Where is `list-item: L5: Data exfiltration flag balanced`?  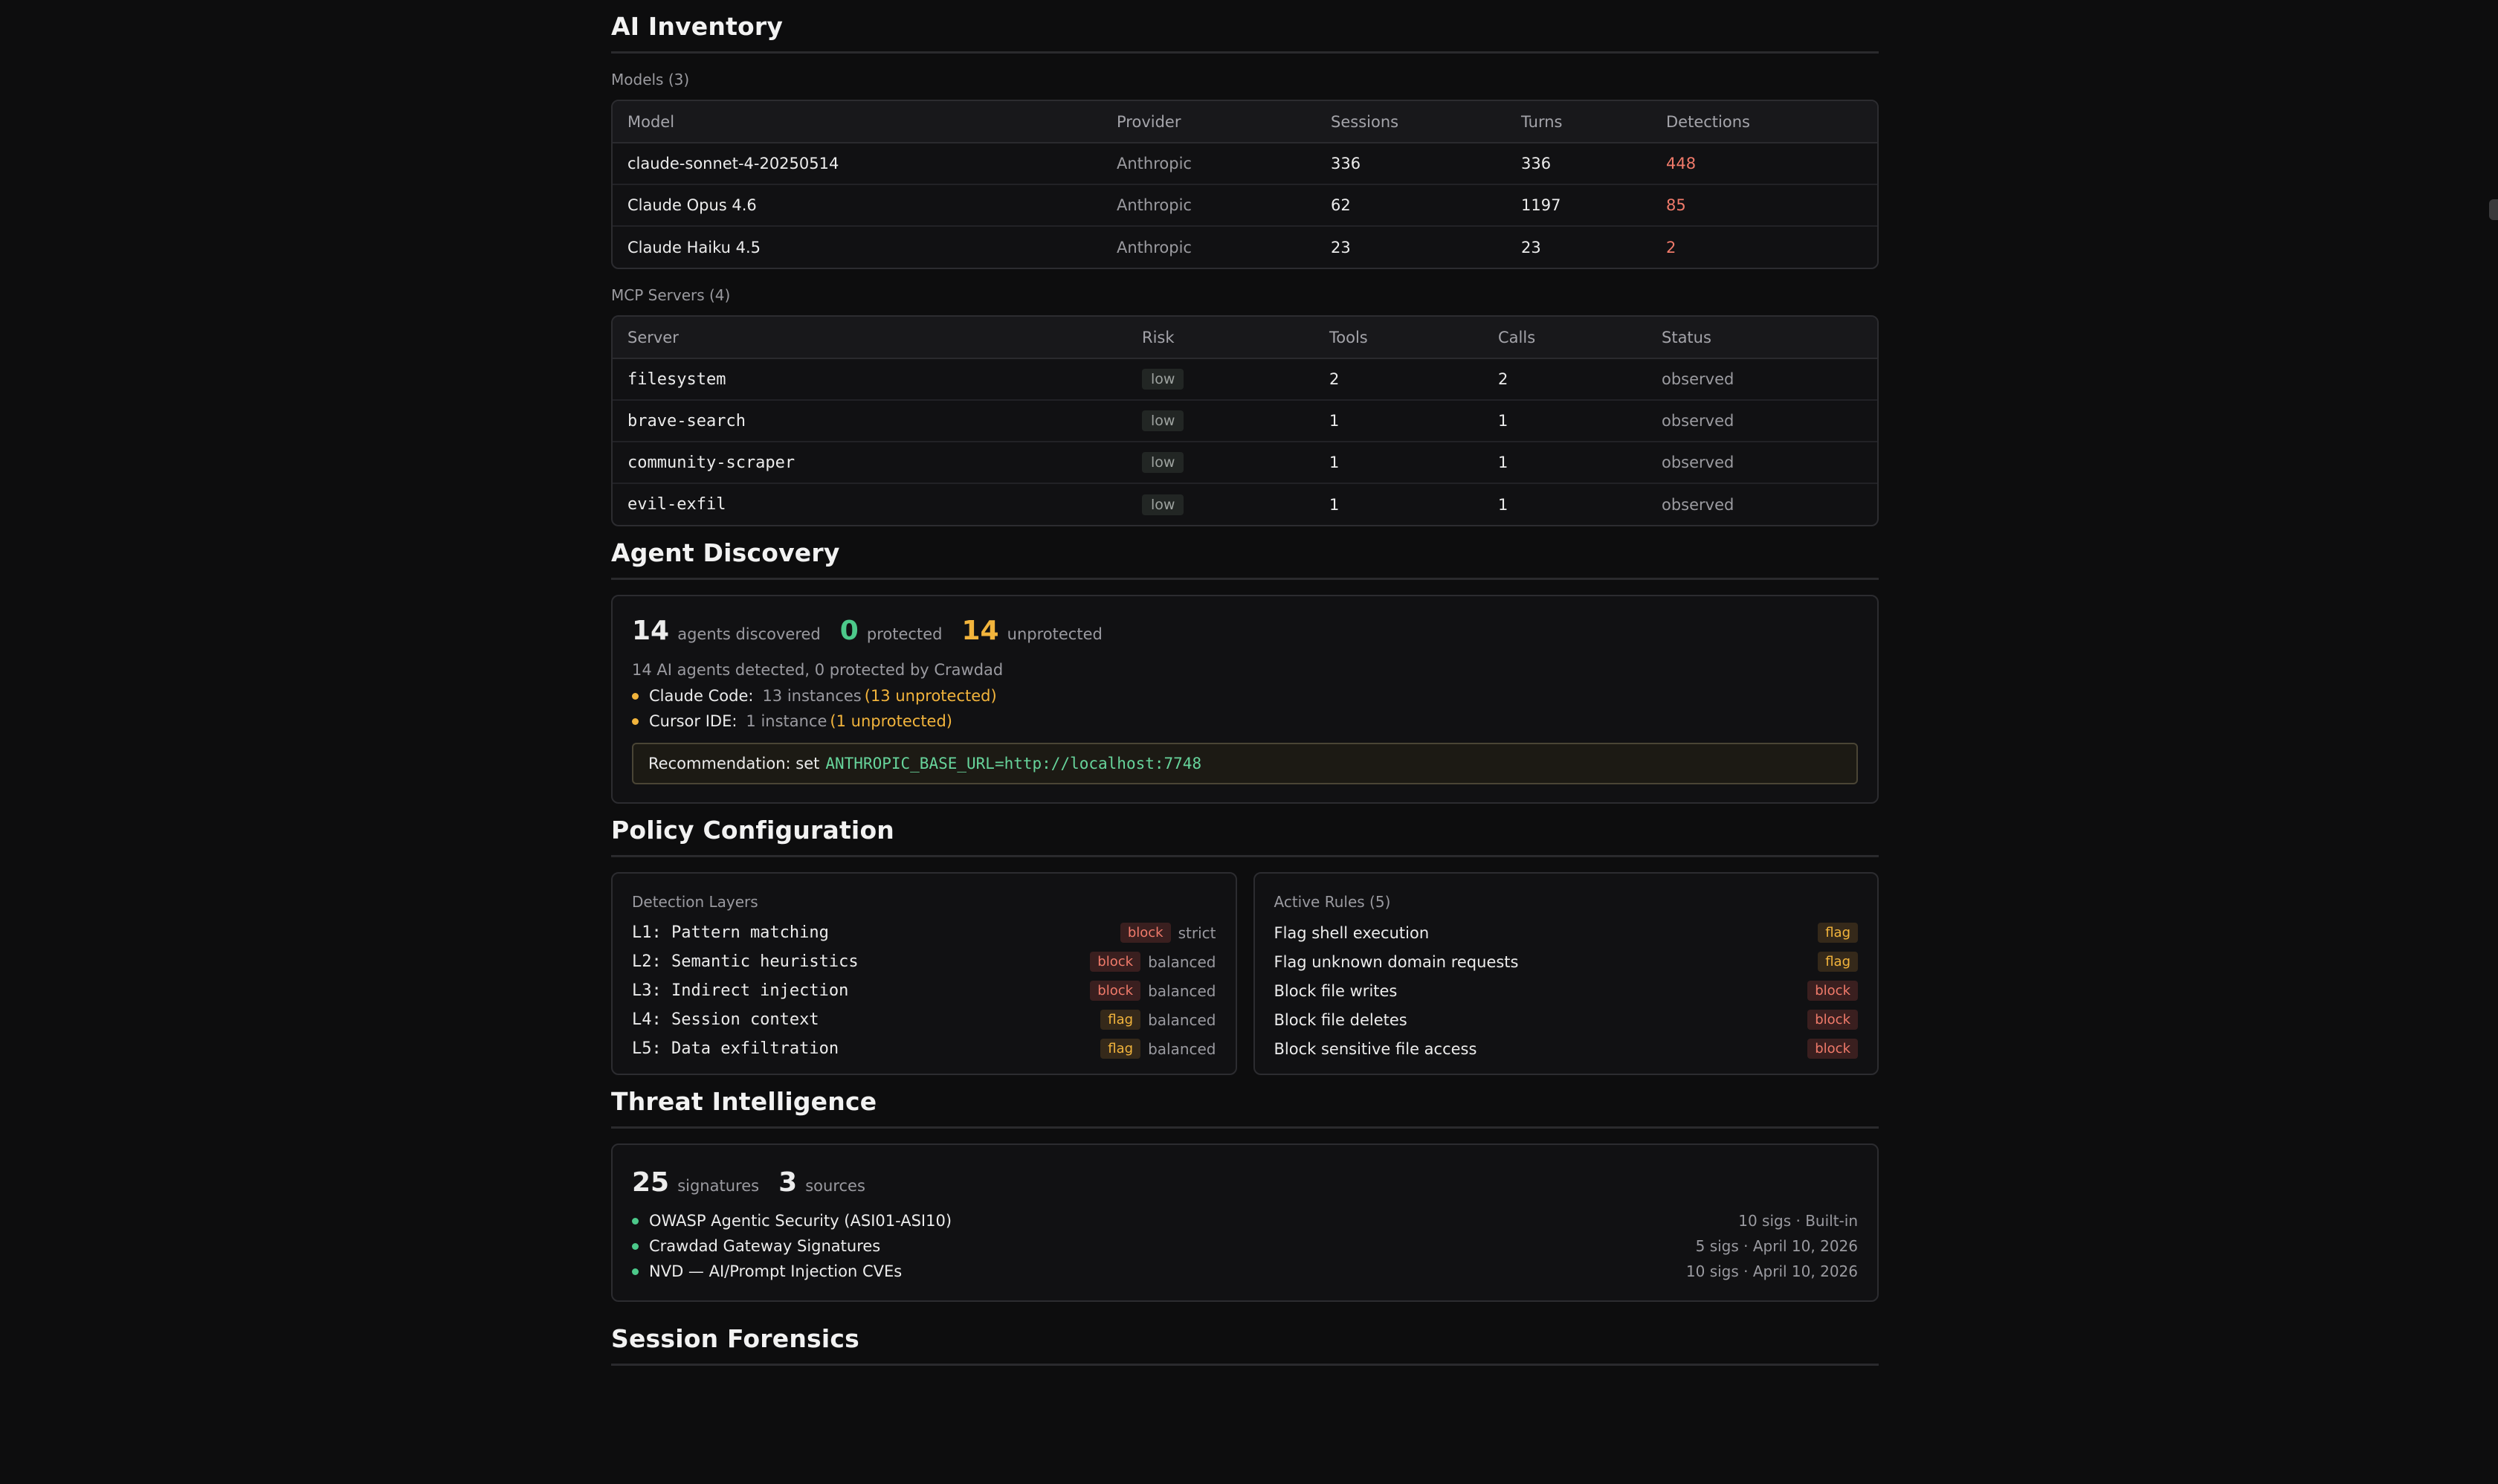
list-item: L5: Data exfiltration flag balanced is located at coordinates (924, 1048).